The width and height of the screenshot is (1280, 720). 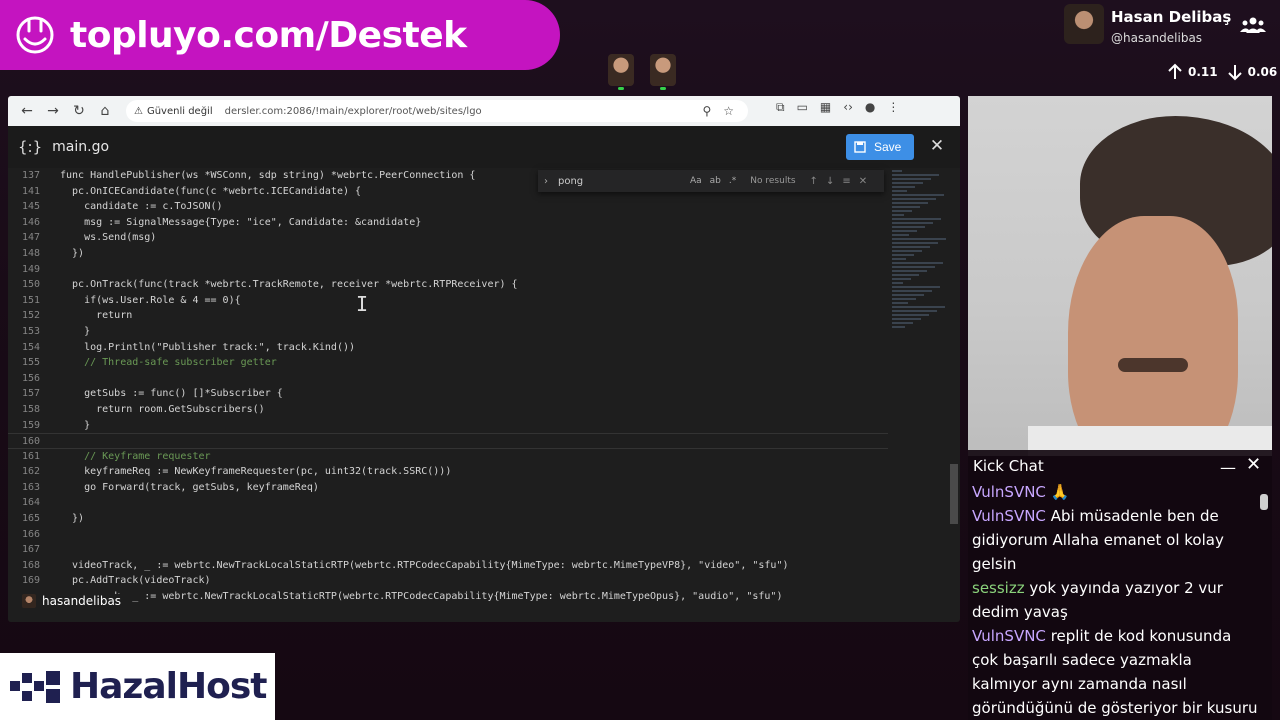 I want to click on line-number: 164, so click(x=30, y=503).